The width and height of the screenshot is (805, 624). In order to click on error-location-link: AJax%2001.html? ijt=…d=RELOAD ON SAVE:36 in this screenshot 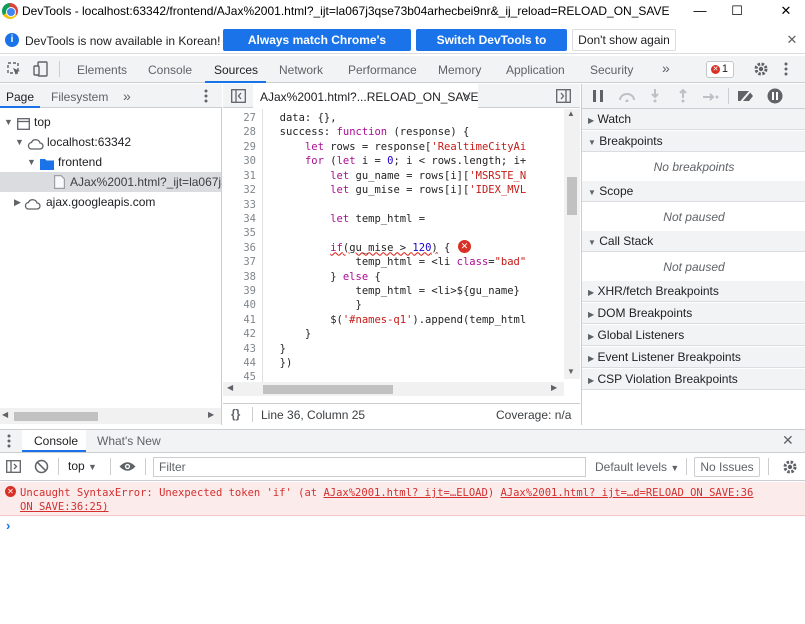, I will do `click(626, 493)`.